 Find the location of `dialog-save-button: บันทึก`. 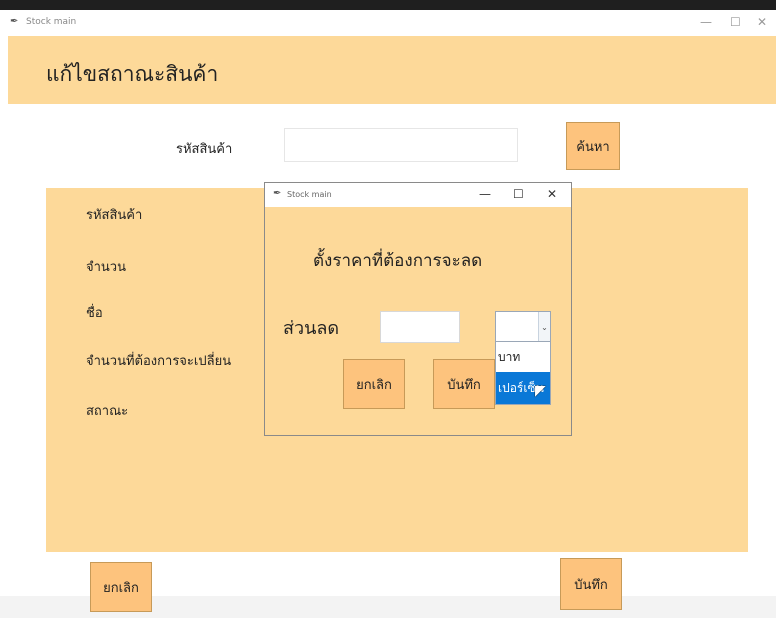

dialog-save-button: บันทึก is located at coordinates (464, 384).